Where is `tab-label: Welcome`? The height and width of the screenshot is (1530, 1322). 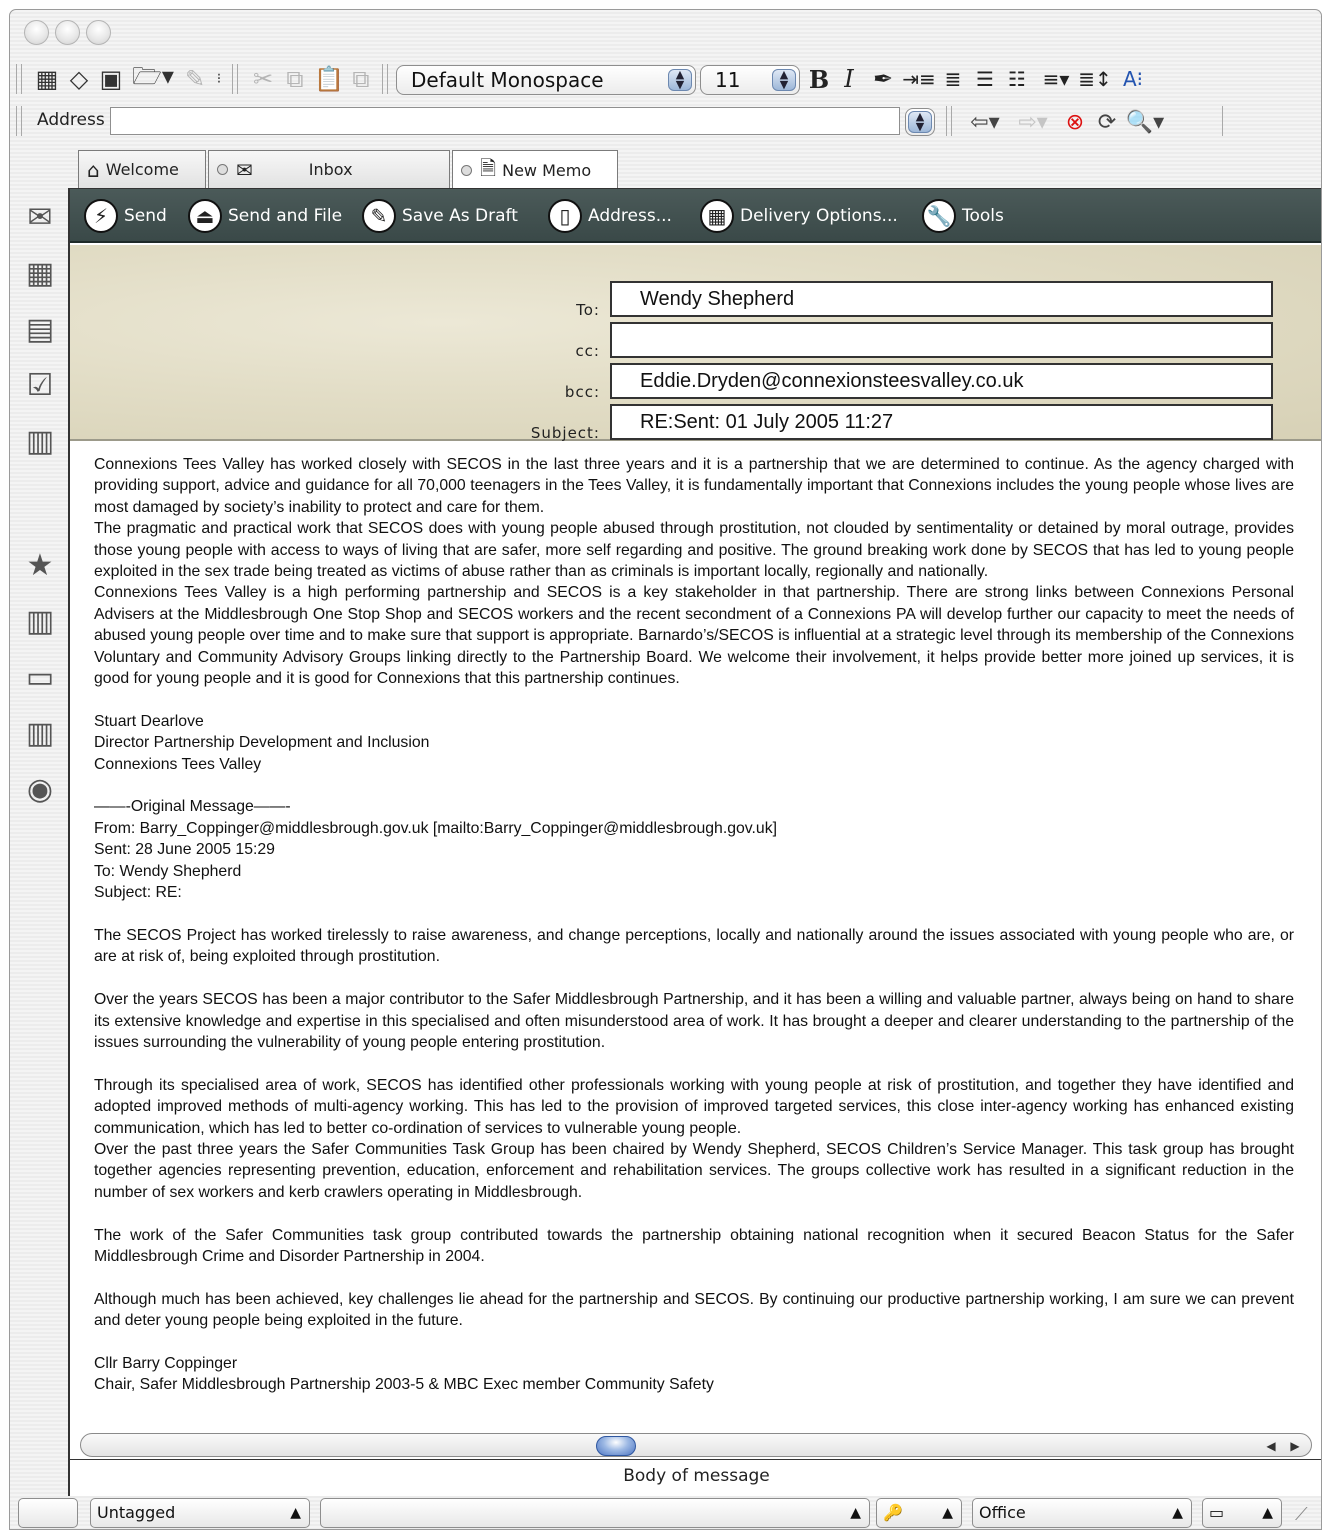
tab-label: Welcome is located at coordinates (142, 169).